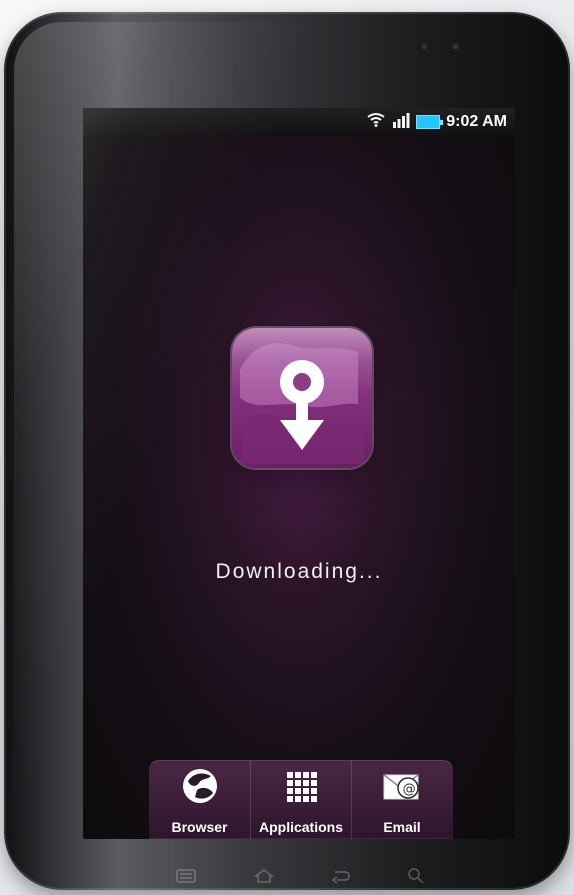 The image size is (574, 895). What do you see at coordinates (430, 122) in the screenshot?
I see `battery-icon` at bounding box center [430, 122].